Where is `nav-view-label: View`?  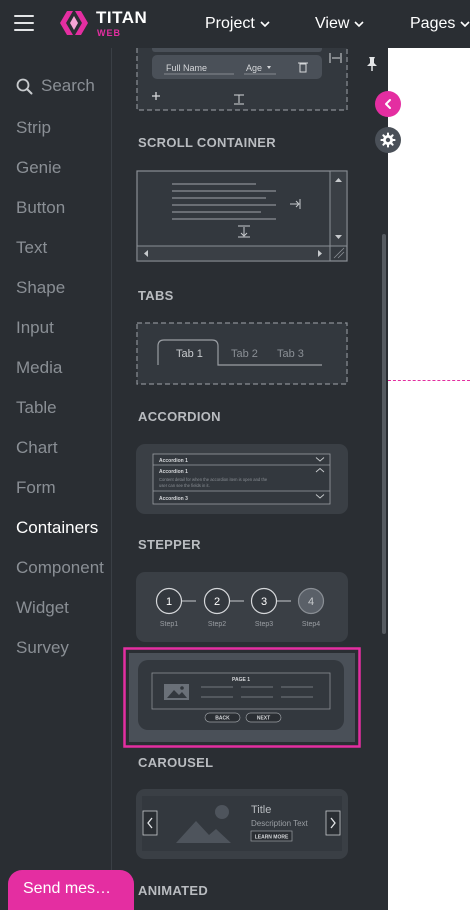
nav-view-label: View is located at coordinates (332, 23).